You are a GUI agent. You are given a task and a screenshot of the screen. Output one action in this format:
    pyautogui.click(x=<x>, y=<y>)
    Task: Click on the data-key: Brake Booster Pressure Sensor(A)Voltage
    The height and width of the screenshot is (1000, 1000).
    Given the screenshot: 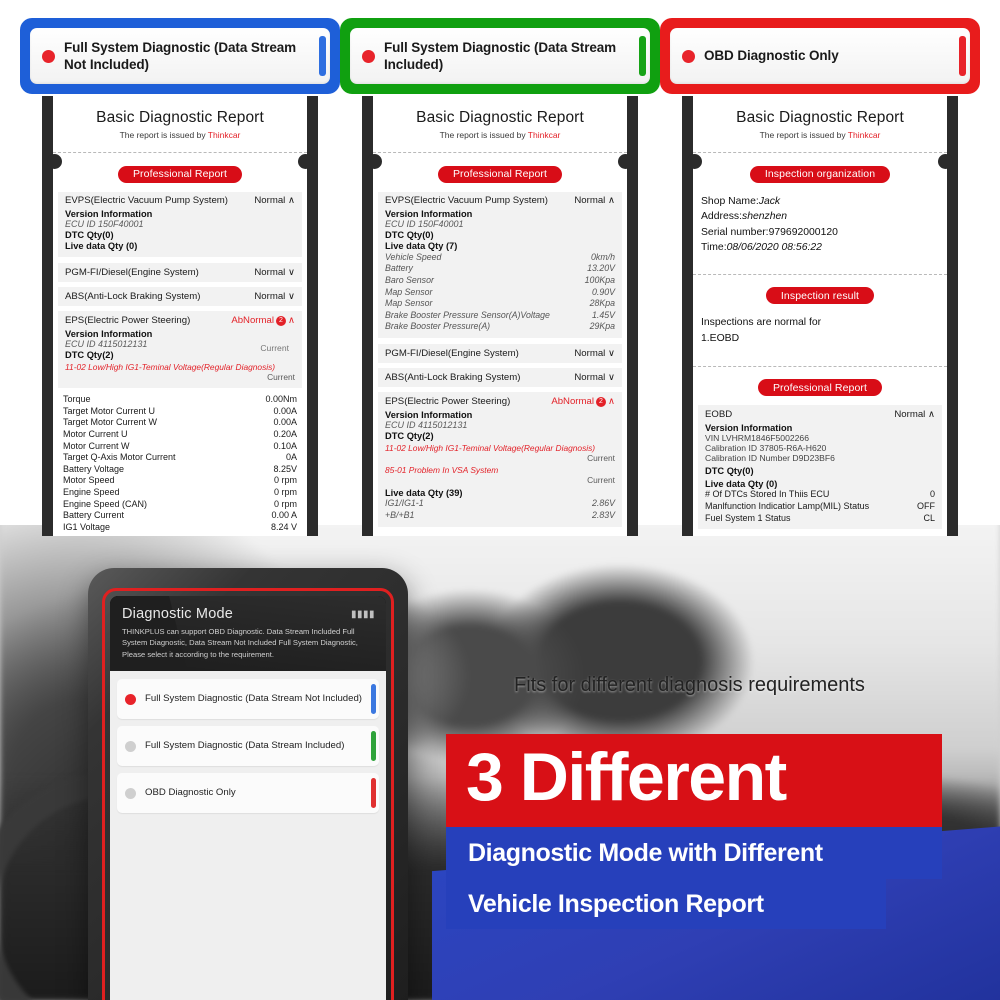 What is the action you would take?
    pyautogui.click(x=467, y=314)
    